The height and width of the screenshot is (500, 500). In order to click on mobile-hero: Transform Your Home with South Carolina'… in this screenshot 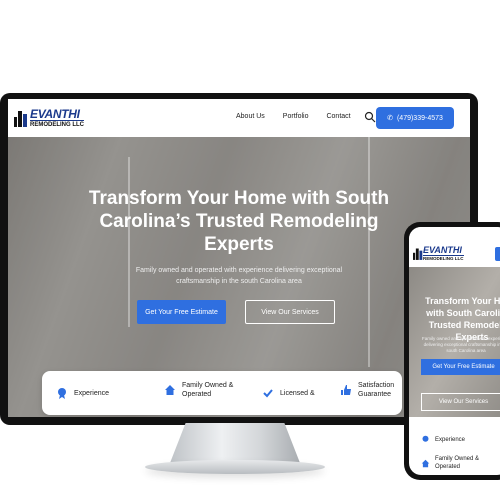, I will do `click(454, 342)`.